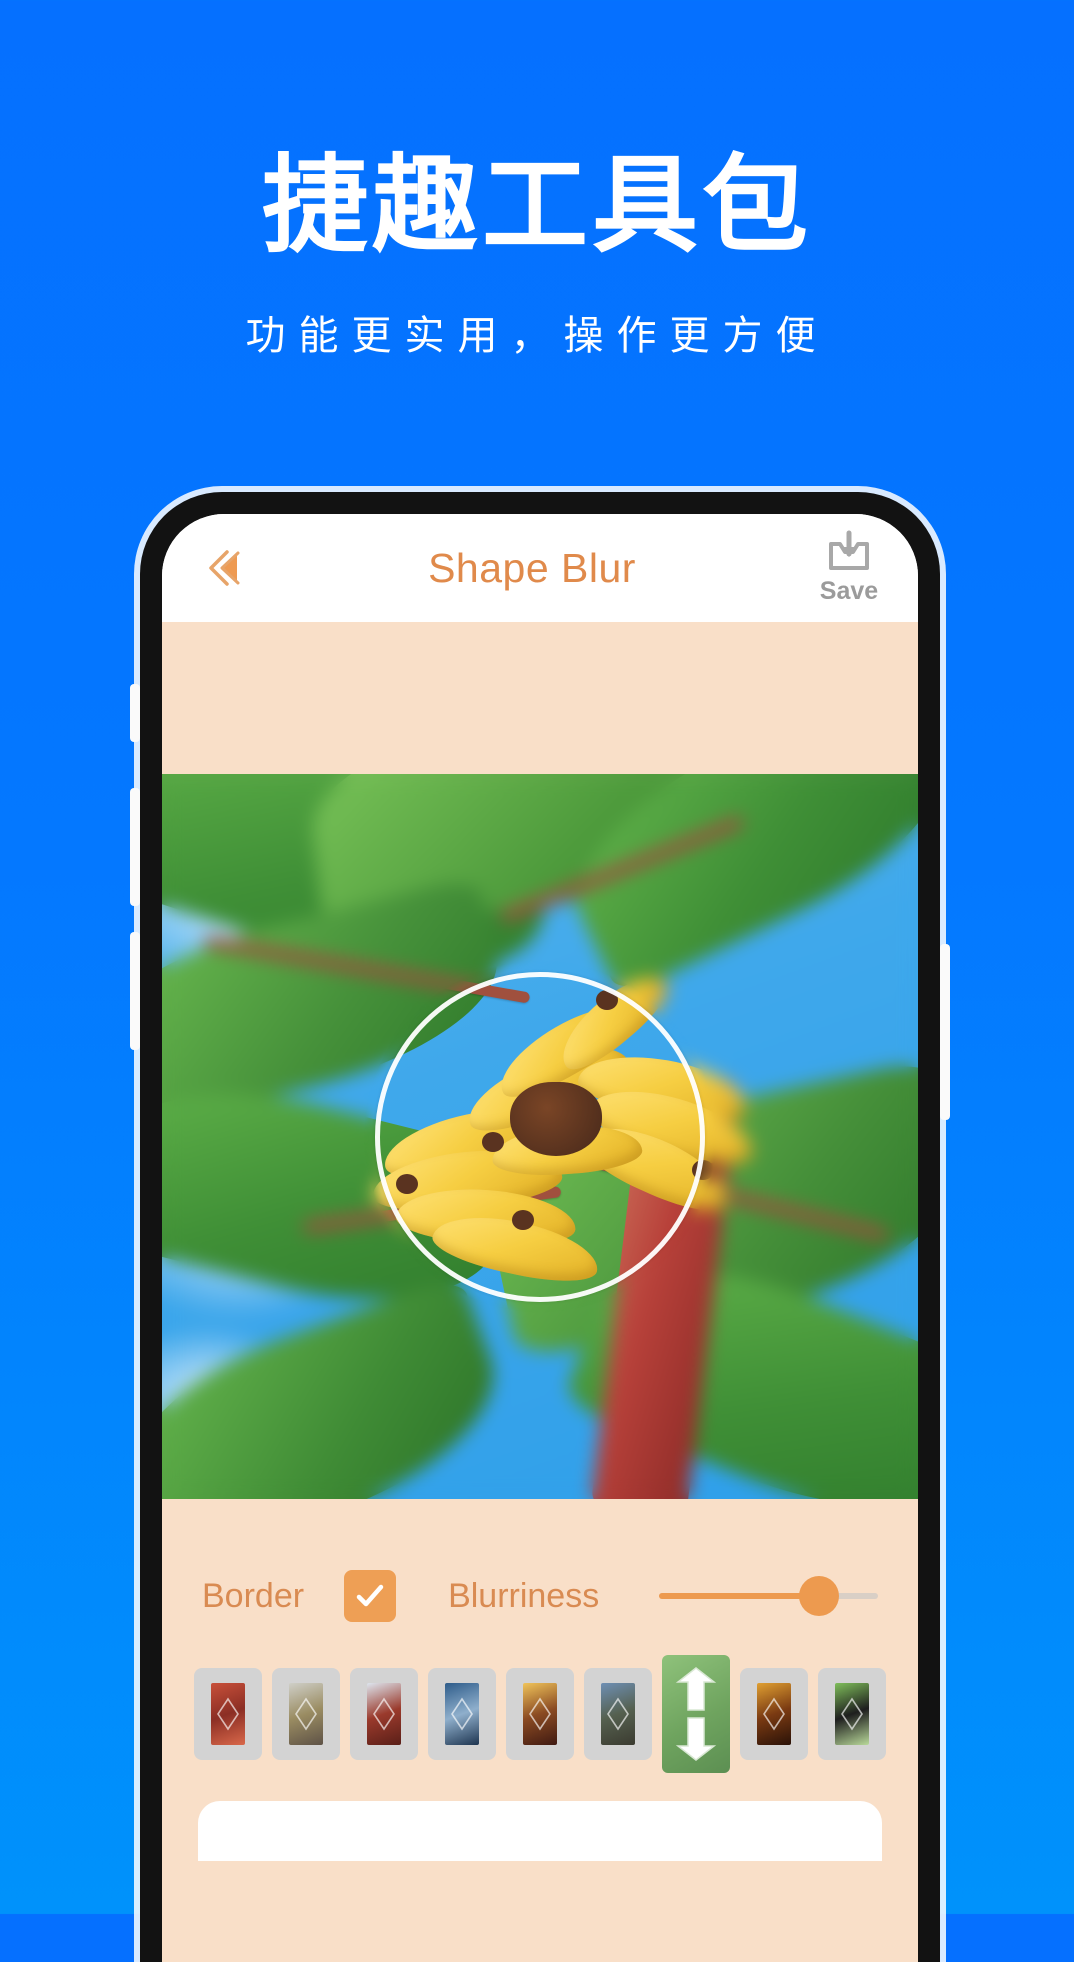  I want to click on controls-panel: Border Blurriness, so click(540, 1680).